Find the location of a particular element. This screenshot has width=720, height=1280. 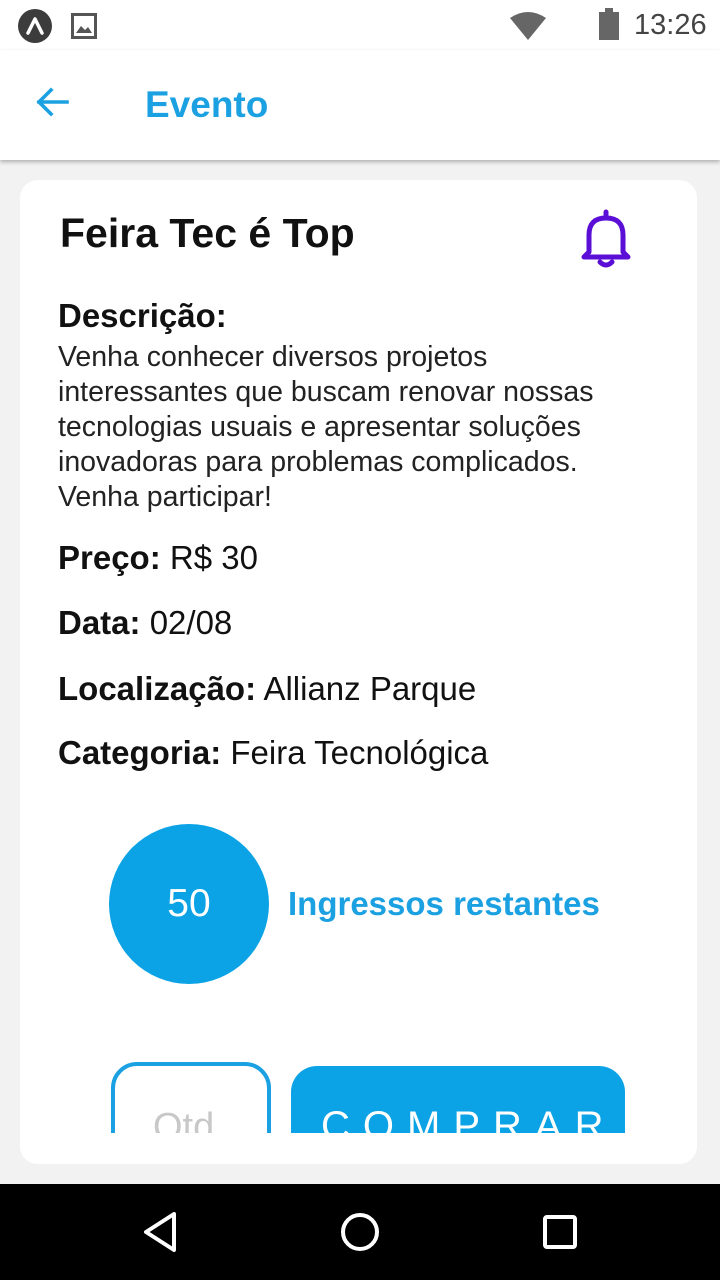

price-label: Preço: is located at coordinates (109, 557).